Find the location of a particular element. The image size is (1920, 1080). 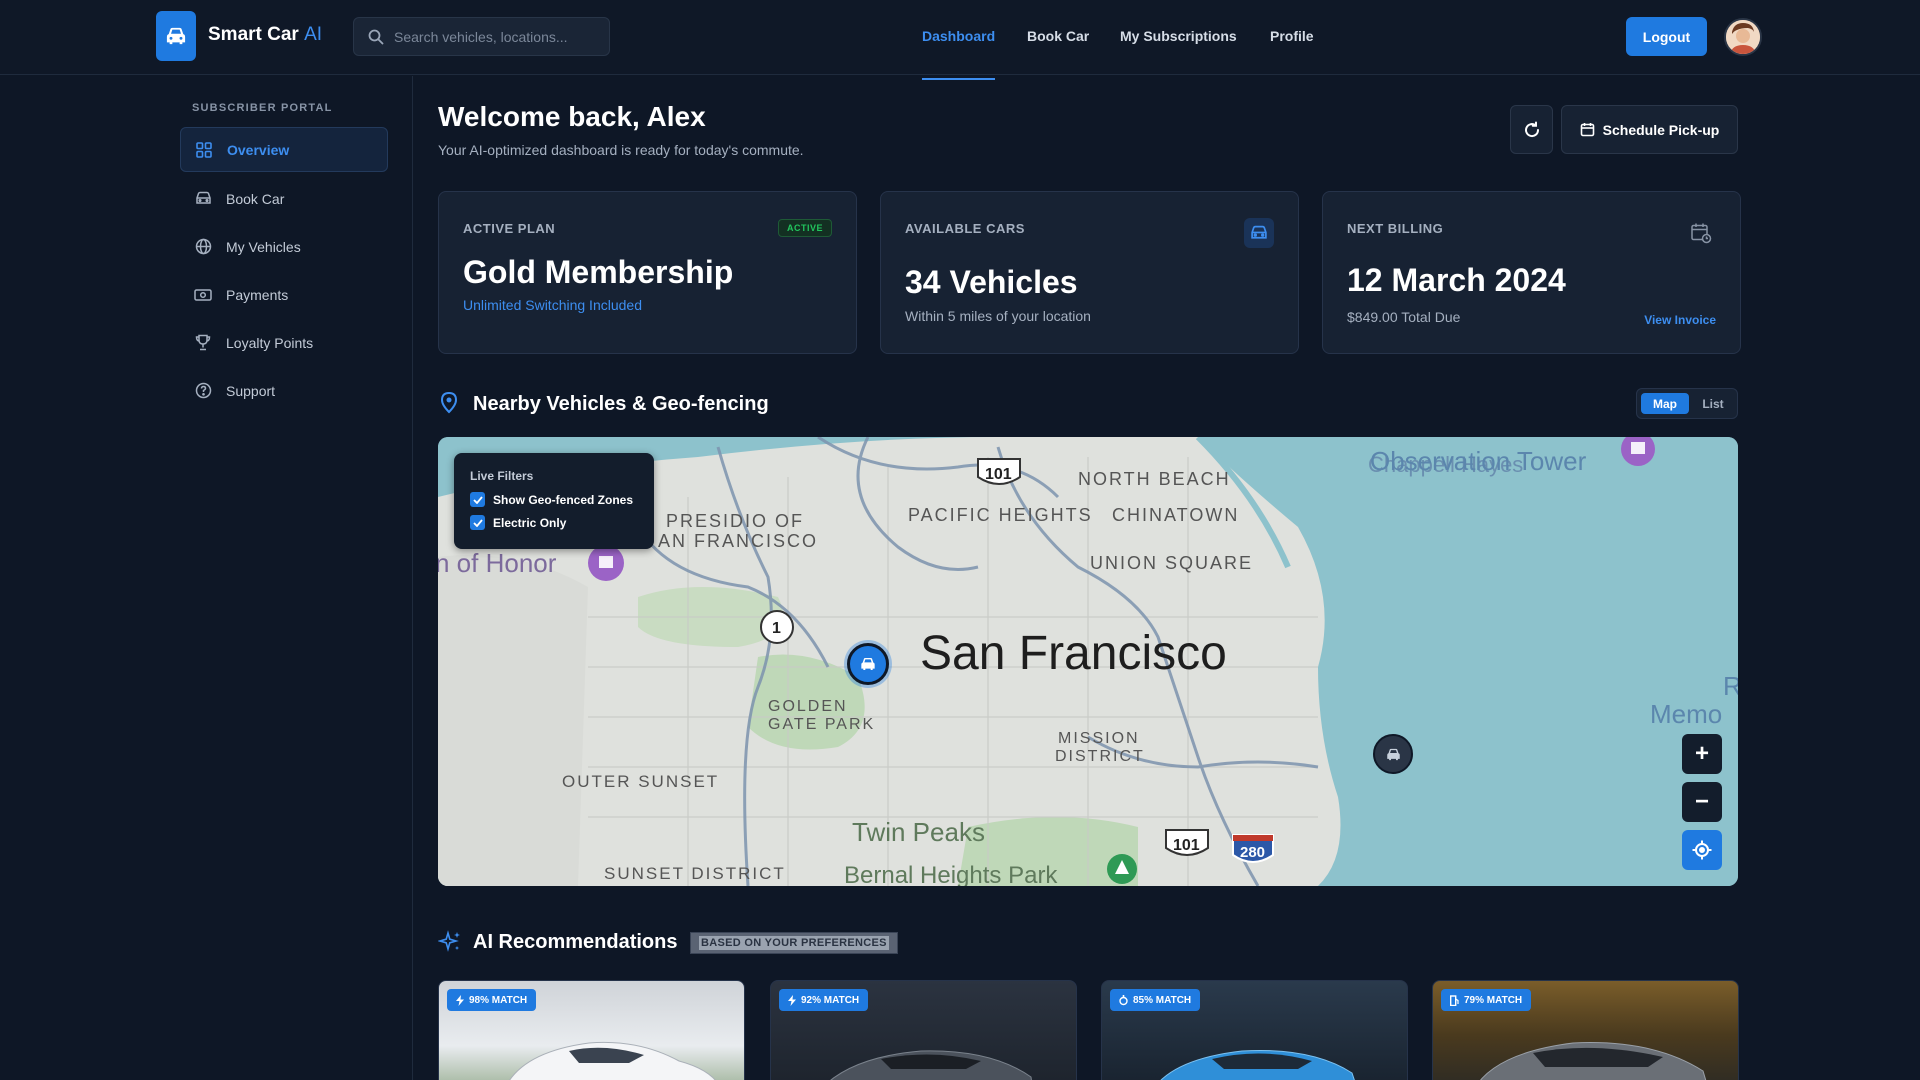

schedule-pickup-button: Schedule Pick-up is located at coordinates (1649, 129).